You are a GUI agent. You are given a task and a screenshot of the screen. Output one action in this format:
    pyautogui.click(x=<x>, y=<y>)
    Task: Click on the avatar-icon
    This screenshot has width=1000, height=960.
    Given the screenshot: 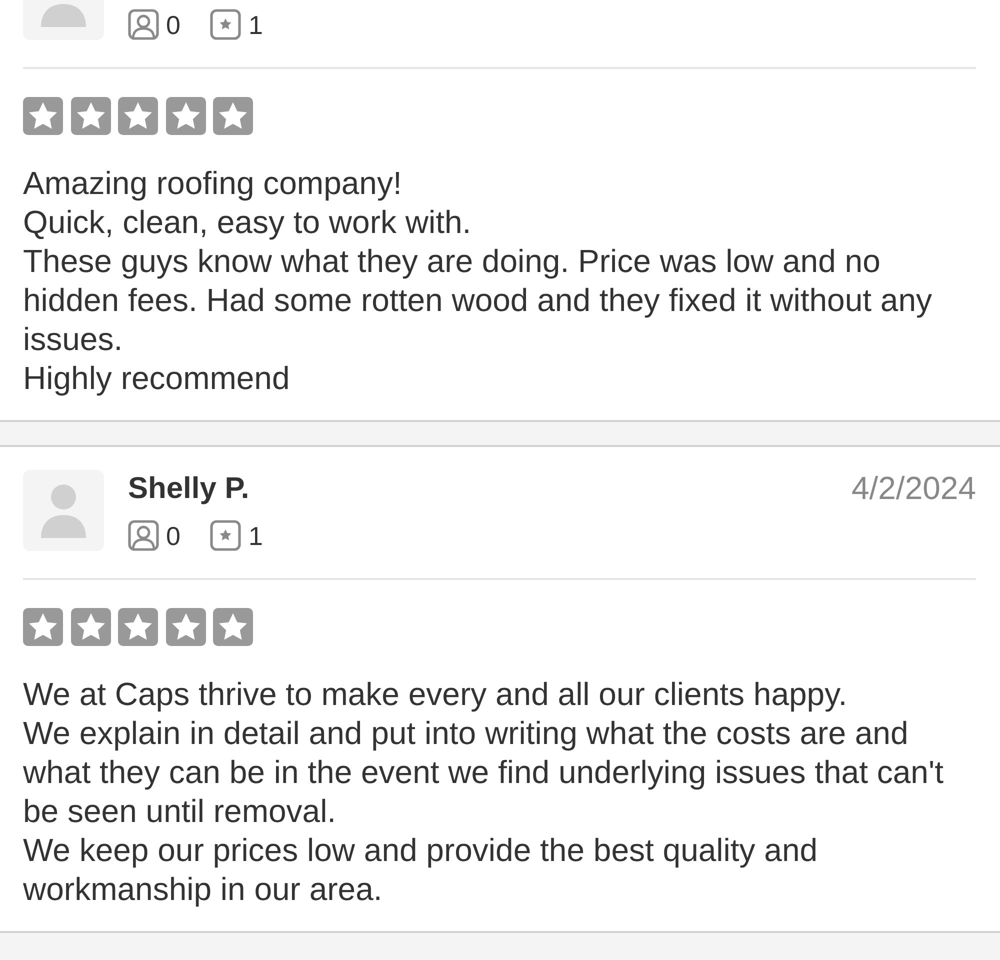 What is the action you would take?
    pyautogui.click(x=63, y=510)
    